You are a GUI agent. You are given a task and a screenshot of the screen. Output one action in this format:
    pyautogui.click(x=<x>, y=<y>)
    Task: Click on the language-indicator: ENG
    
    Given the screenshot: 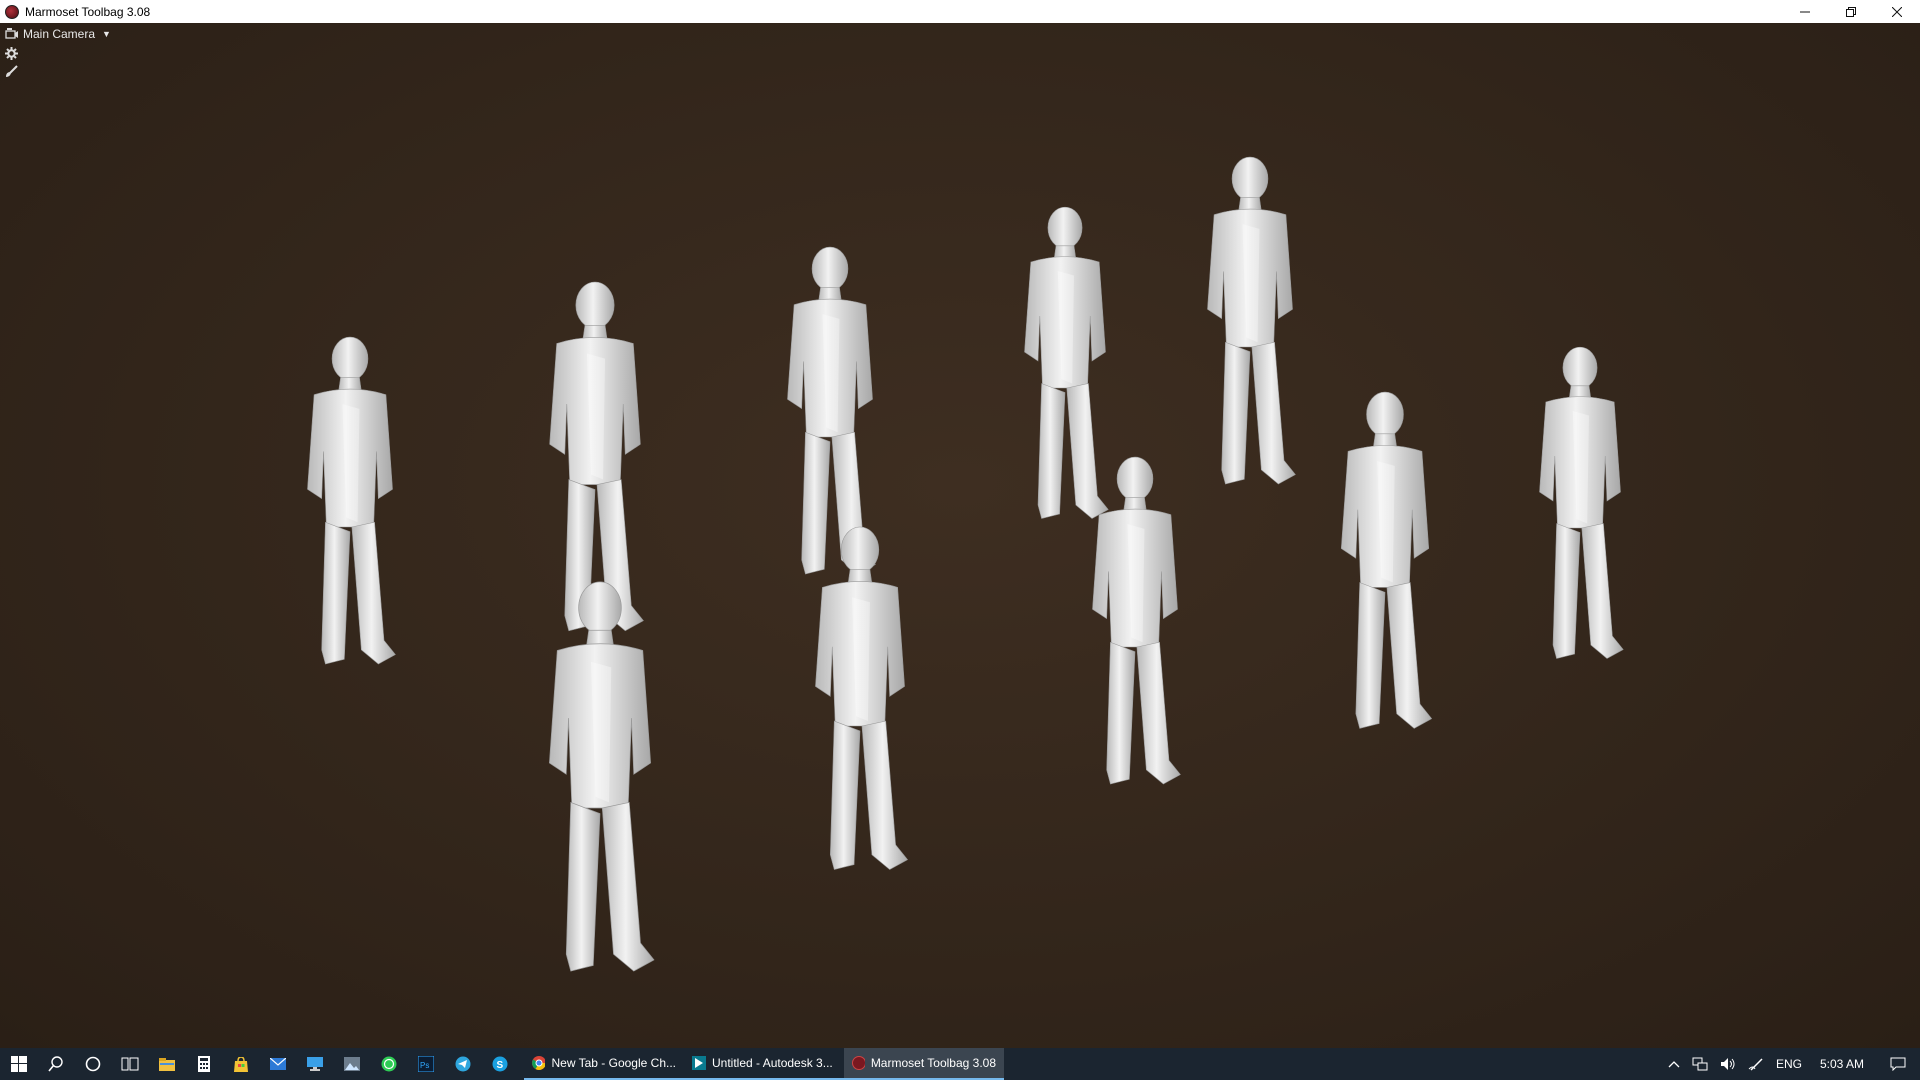 What is the action you would take?
    pyautogui.click(x=1789, y=1064)
    